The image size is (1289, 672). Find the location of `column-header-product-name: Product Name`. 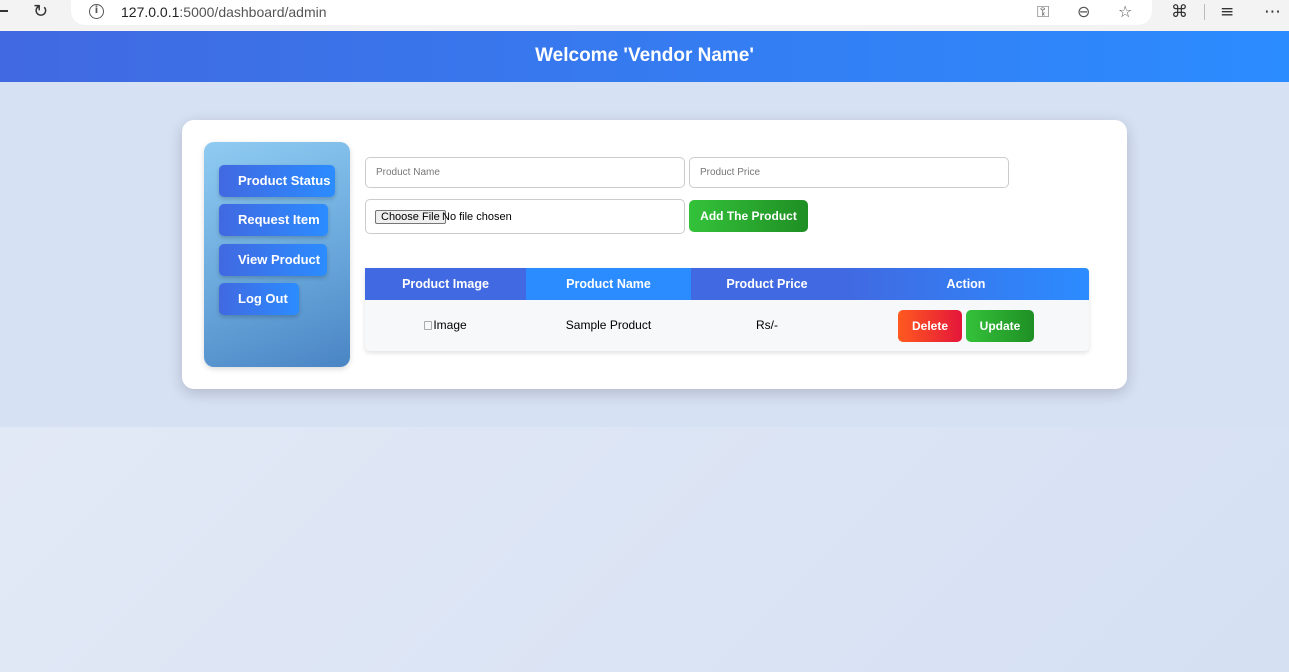

column-header-product-name: Product Name is located at coordinates (608, 284).